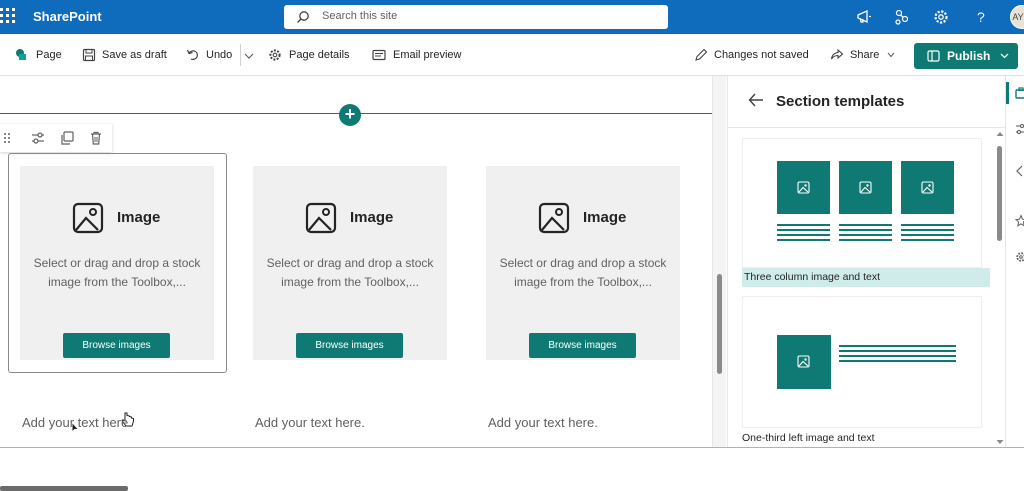  What do you see at coordinates (476, 17) in the screenshot?
I see `site-search-box: Search this site` at bounding box center [476, 17].